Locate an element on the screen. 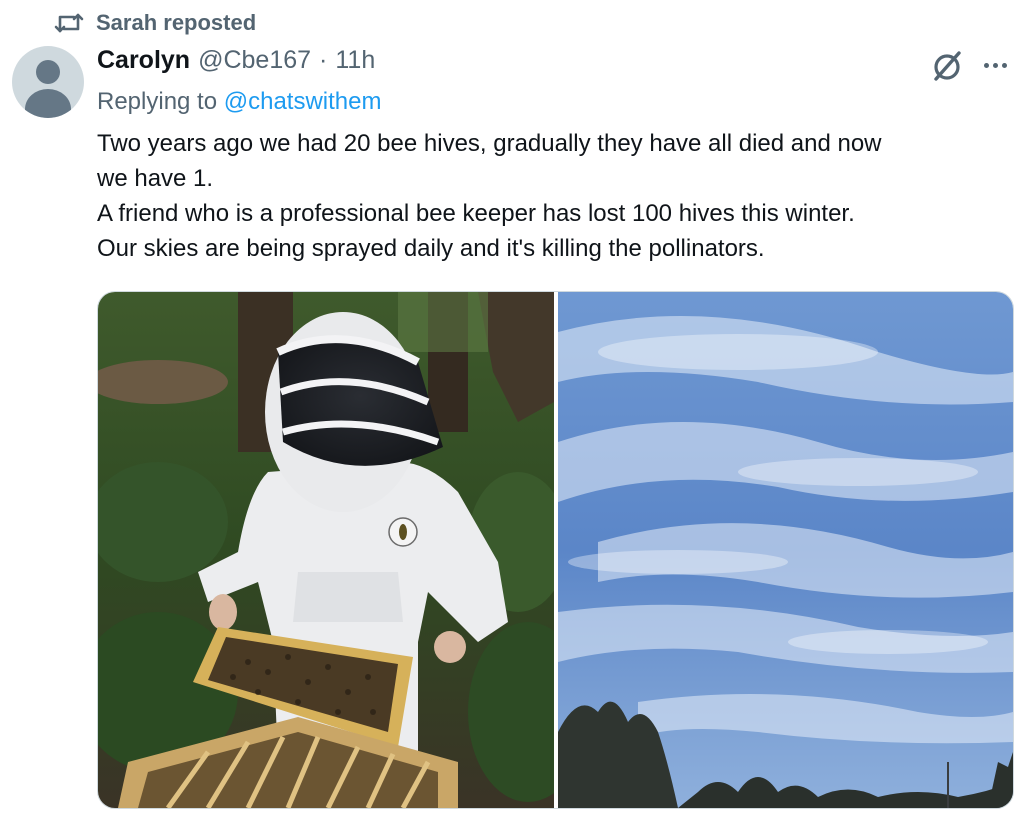  tweet-time: 11h is located at coordinates (355, 60).